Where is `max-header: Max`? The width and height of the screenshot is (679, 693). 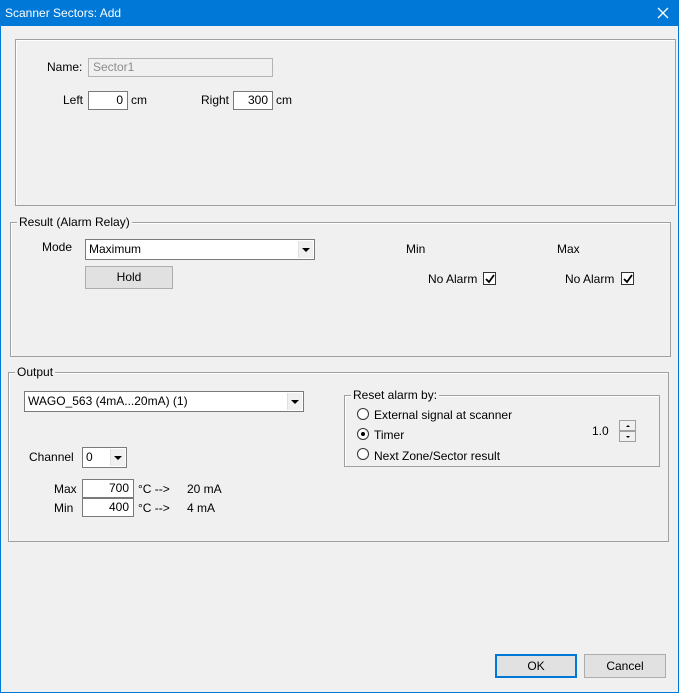 max-header: Max is located at coordinates (568, 249).